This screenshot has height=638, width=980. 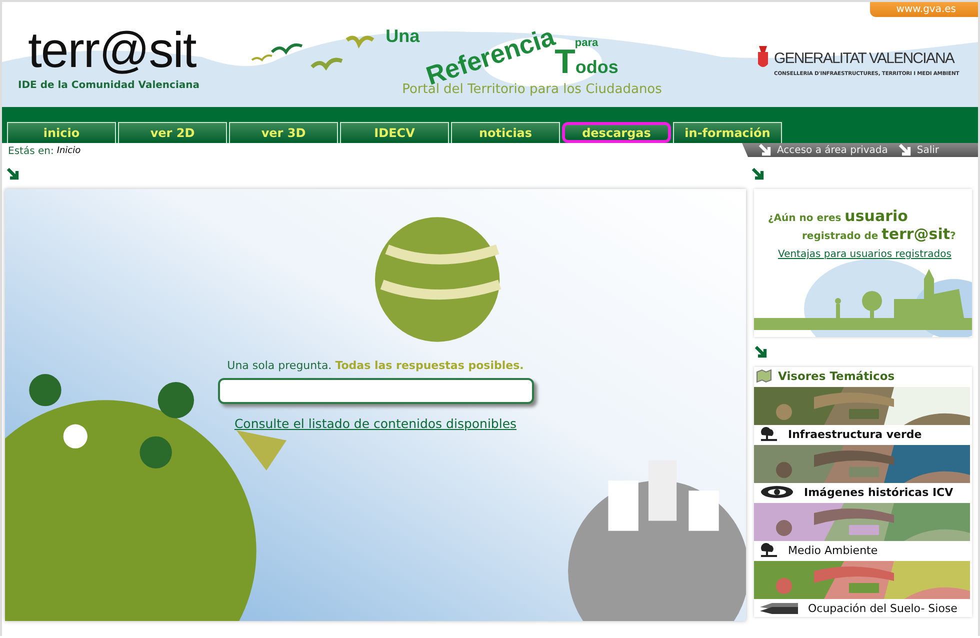 What do you see at coordinates (68, 152) in the screenshot?
I see `breadcrumb-link: Inicio` at bounding box center [68, 152].